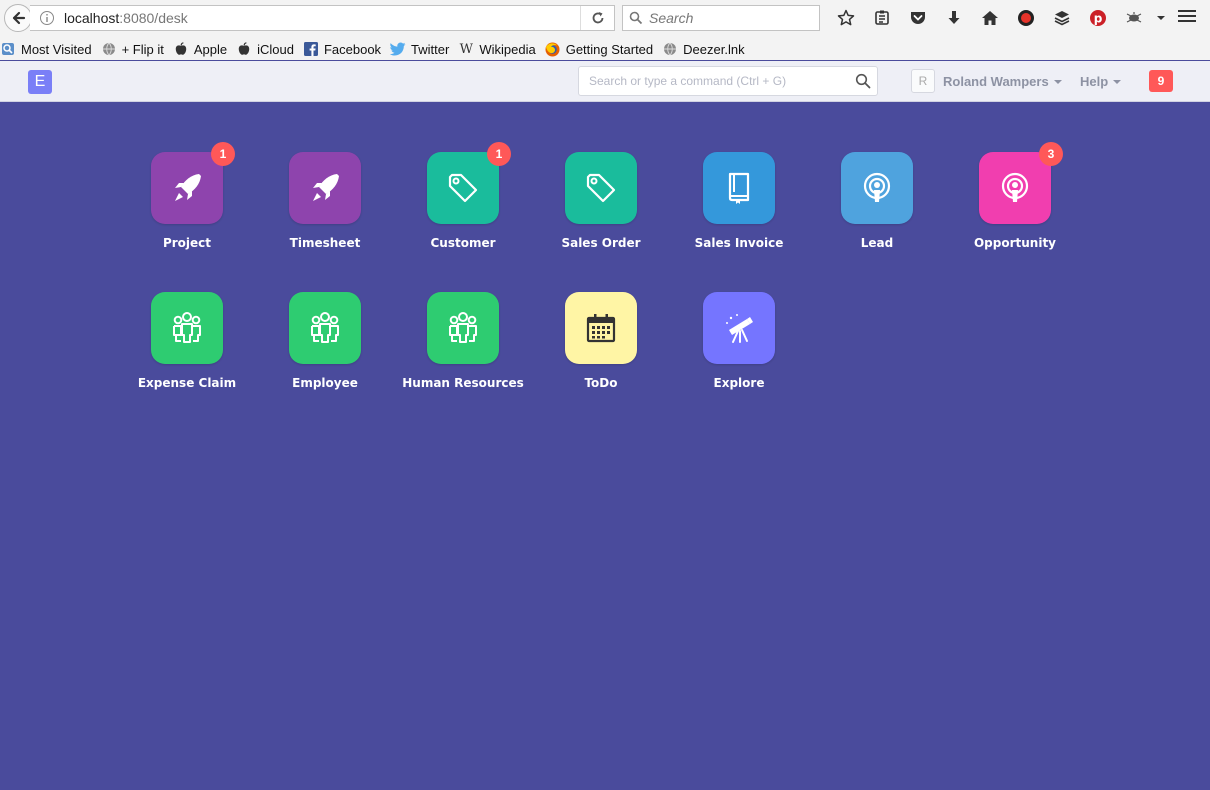  I want to click on bookmark-deezer: Deezer.lnk, so click(703, 49).